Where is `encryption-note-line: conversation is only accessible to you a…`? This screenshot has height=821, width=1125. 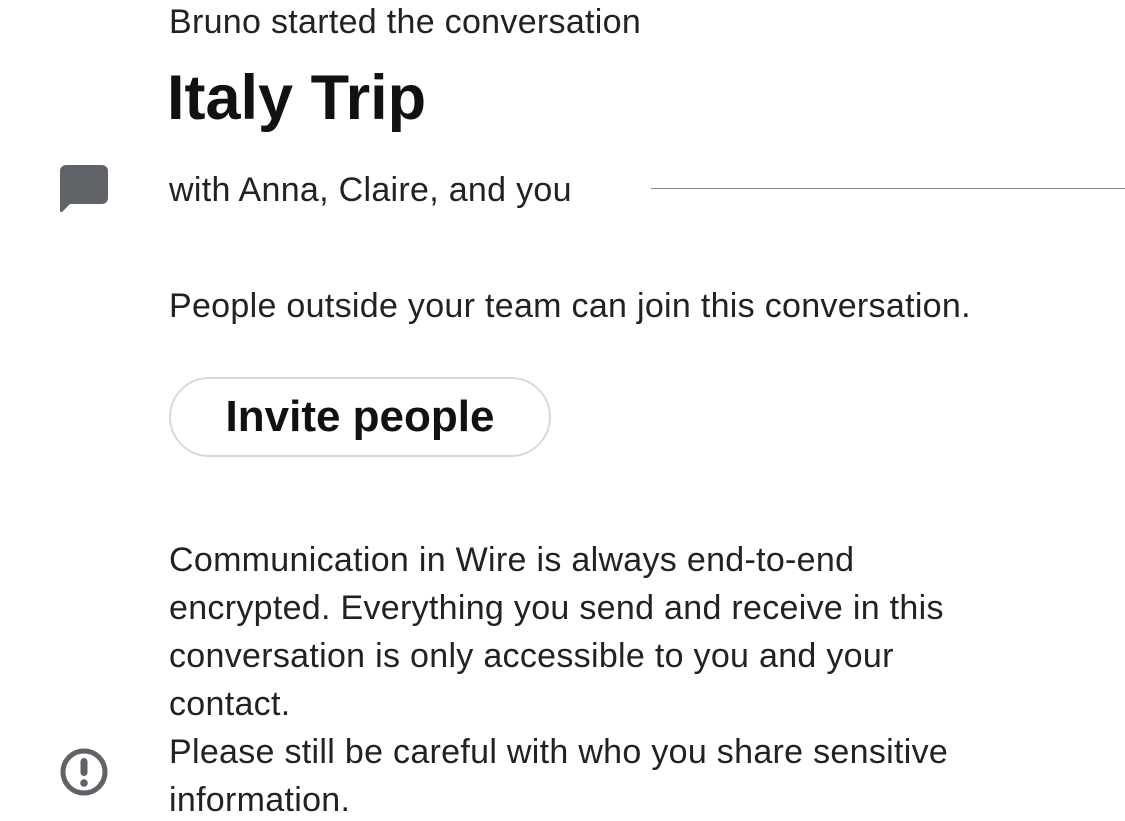 encryption-note-line: conversation is only accessible to you a… is located at coordinates (531, 656).